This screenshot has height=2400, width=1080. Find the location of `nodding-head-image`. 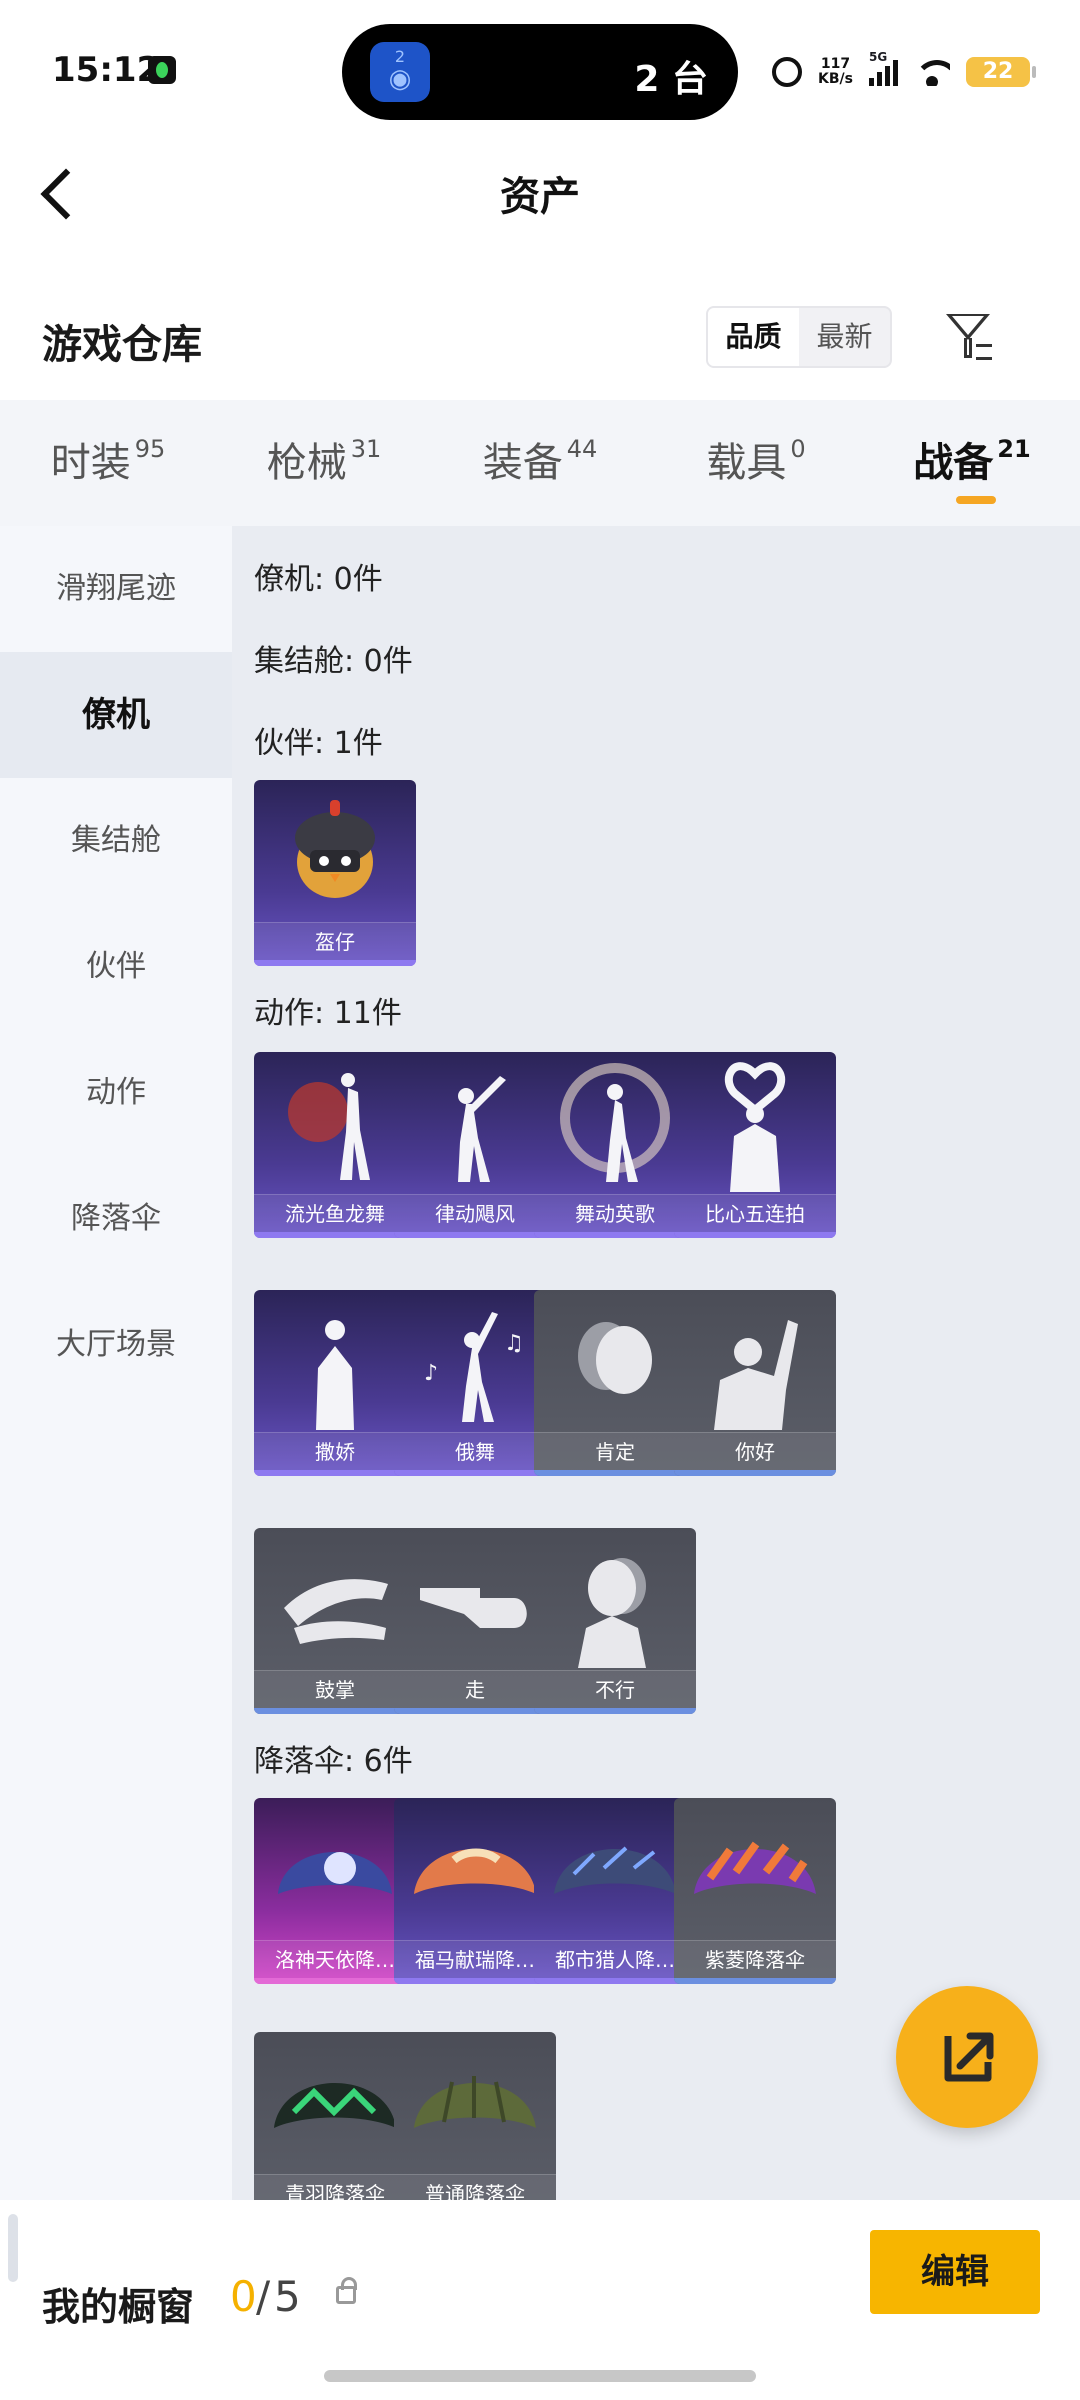

nodding-head-image is located at coordinates (615, 1358).